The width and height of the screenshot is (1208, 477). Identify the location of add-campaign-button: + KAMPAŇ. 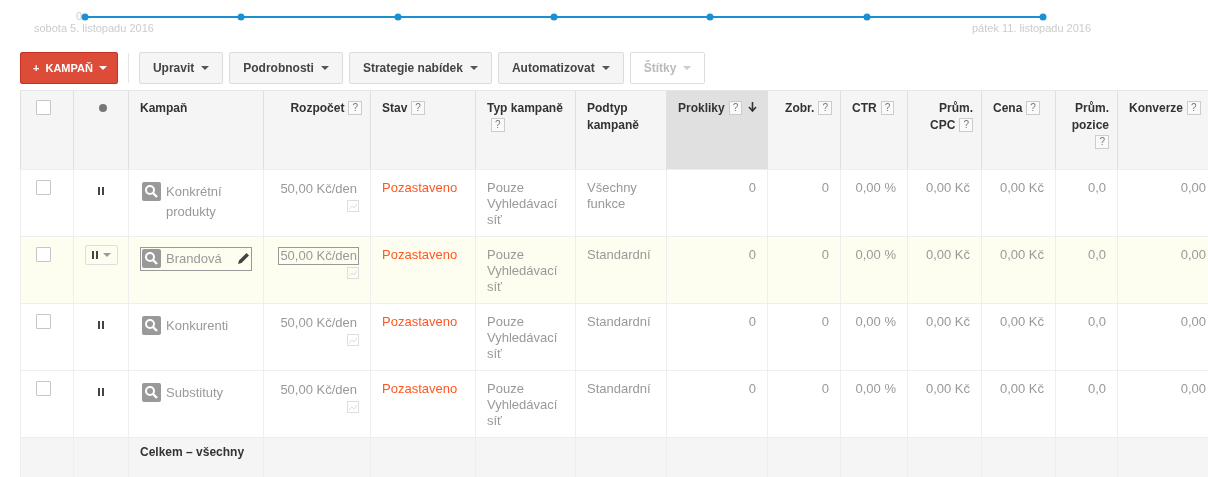
(69, 68).